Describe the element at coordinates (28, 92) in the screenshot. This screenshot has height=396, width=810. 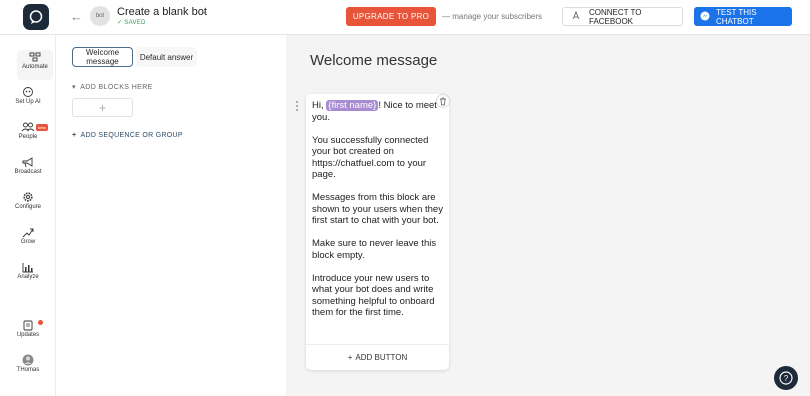
I see `ai-icon` at that location.